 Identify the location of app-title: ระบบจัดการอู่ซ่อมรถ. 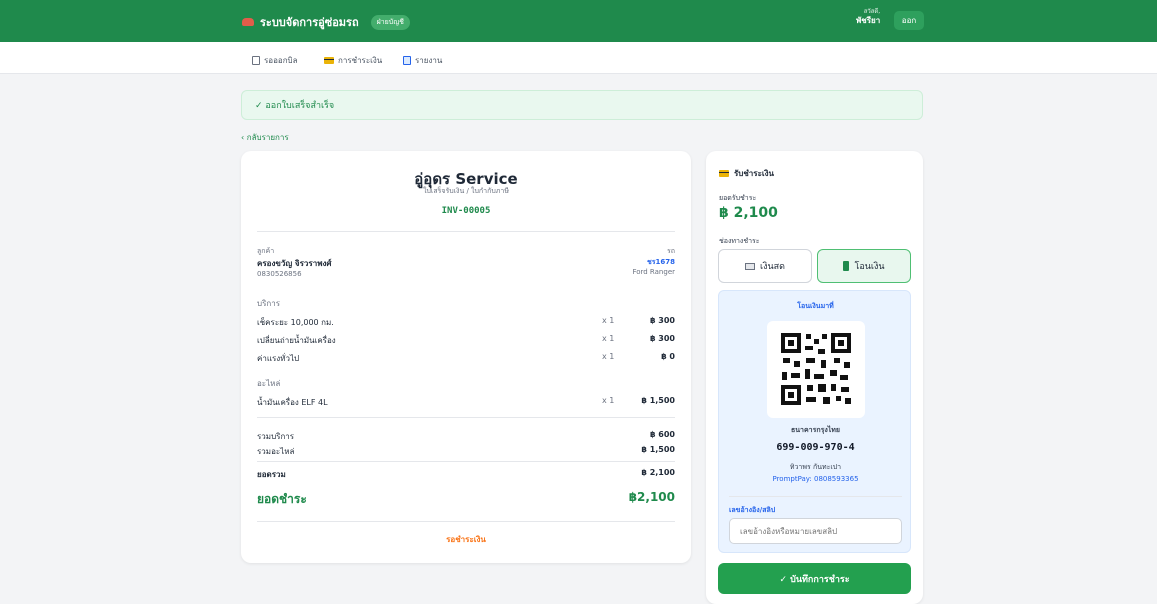
(309, 22).